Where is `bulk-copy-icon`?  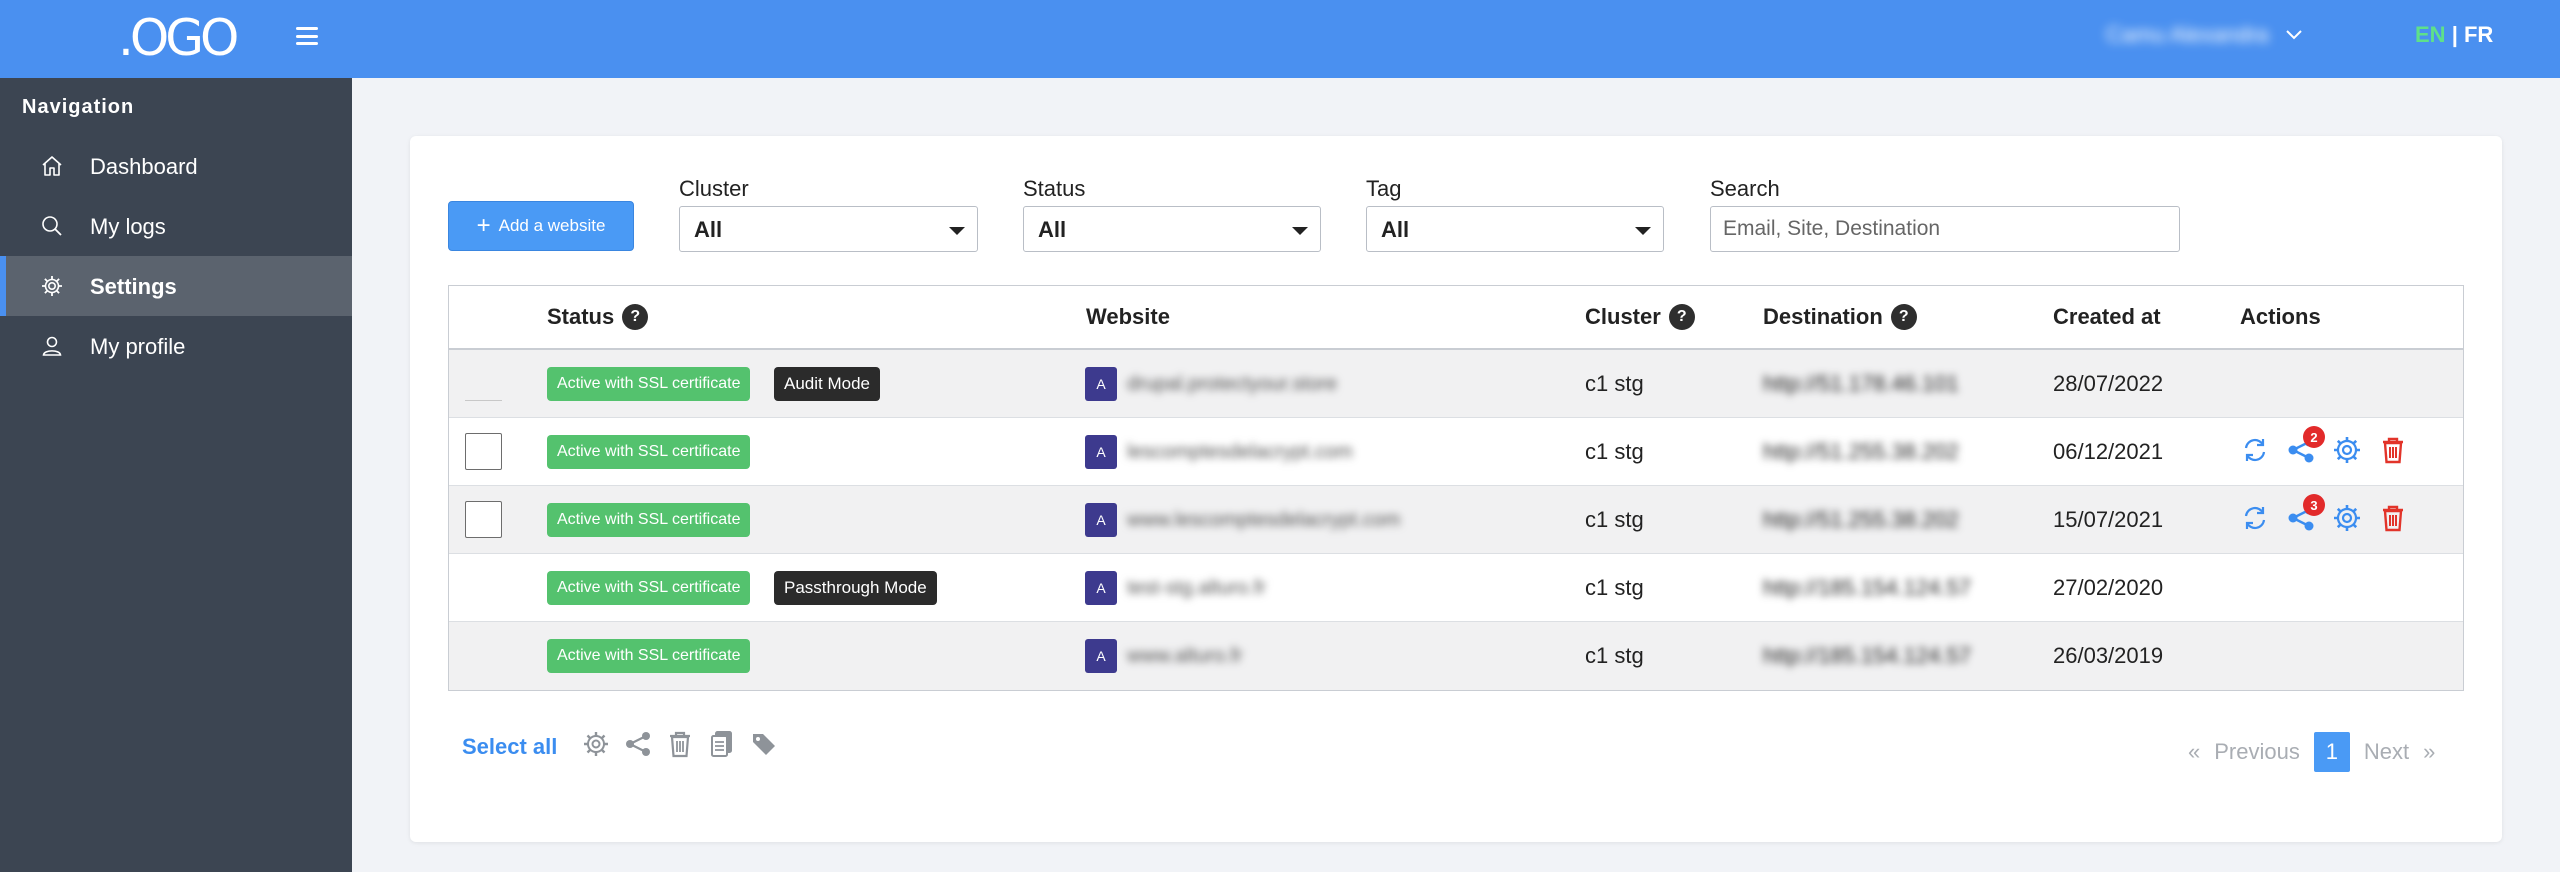 bulk-copy-icon is located at coordinates (722, 744).